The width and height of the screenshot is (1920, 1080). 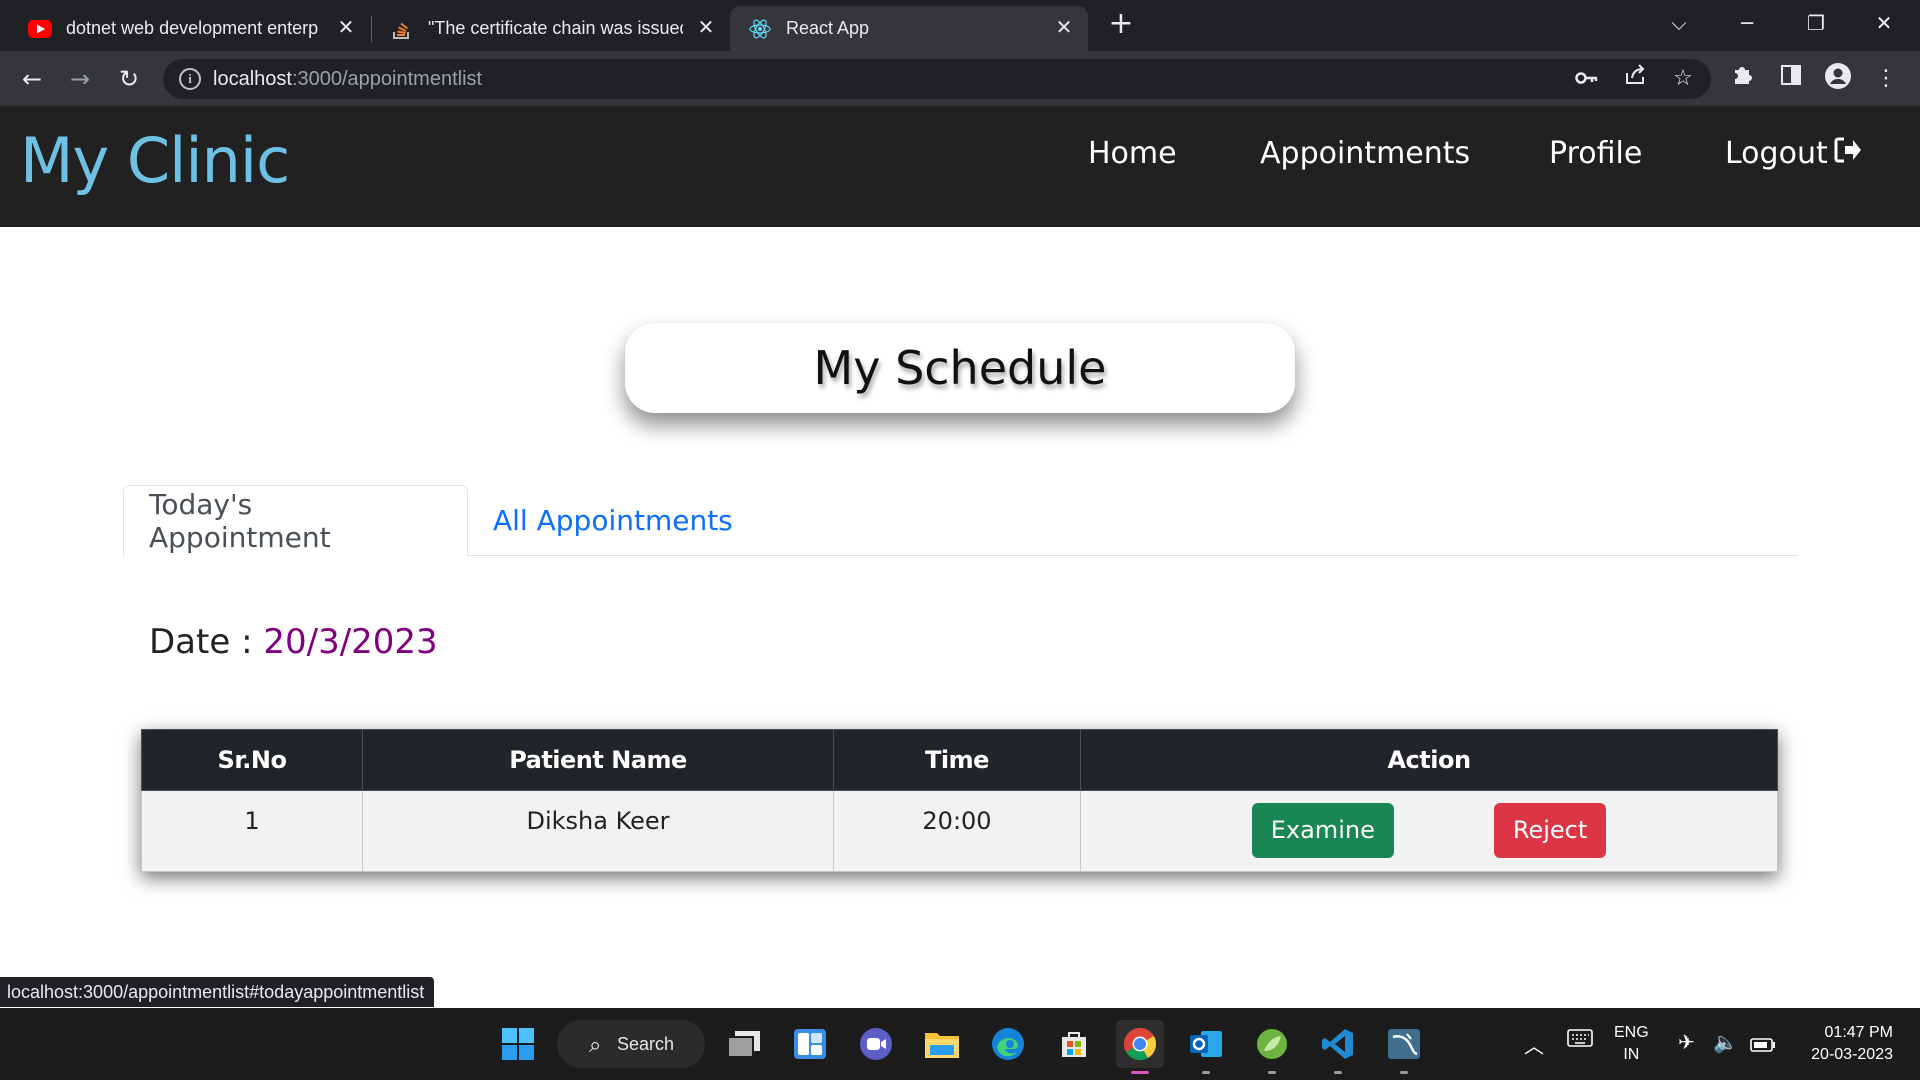 What do you see at coordinates (937, 79) in the screenshot?
I see `address-bar: i localhost:3000/appointmentlist ☆` at bounding box center [937, 79].